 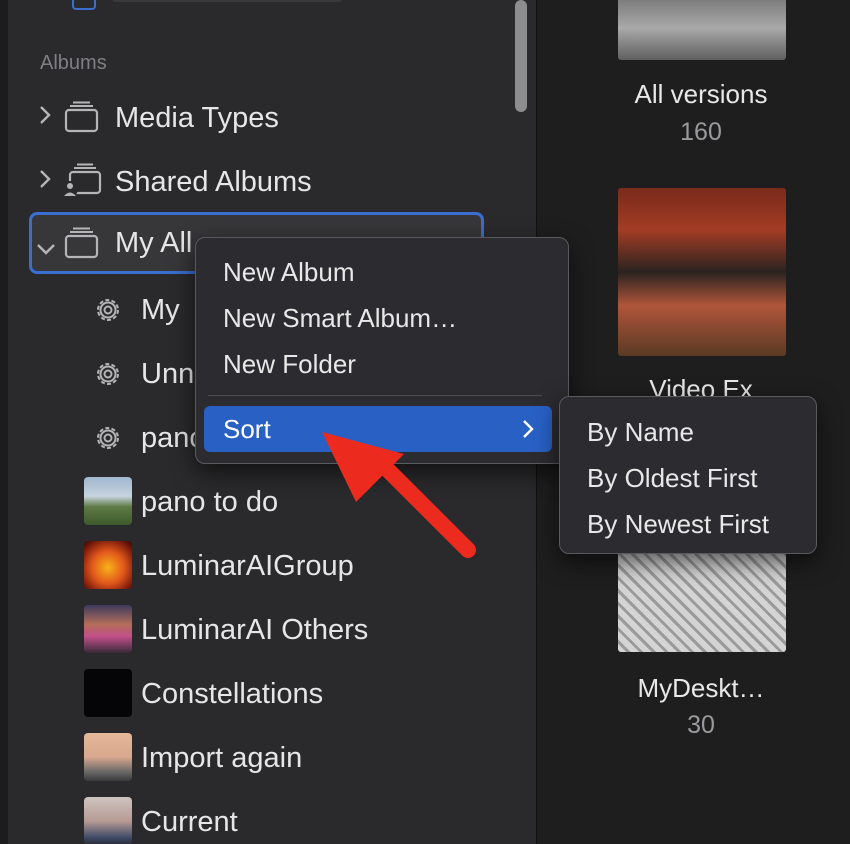 What do you see at coordinates (399, 495) in the screenshot?
I see `annotation-arrow-icon` at bounding box center [399, 495].